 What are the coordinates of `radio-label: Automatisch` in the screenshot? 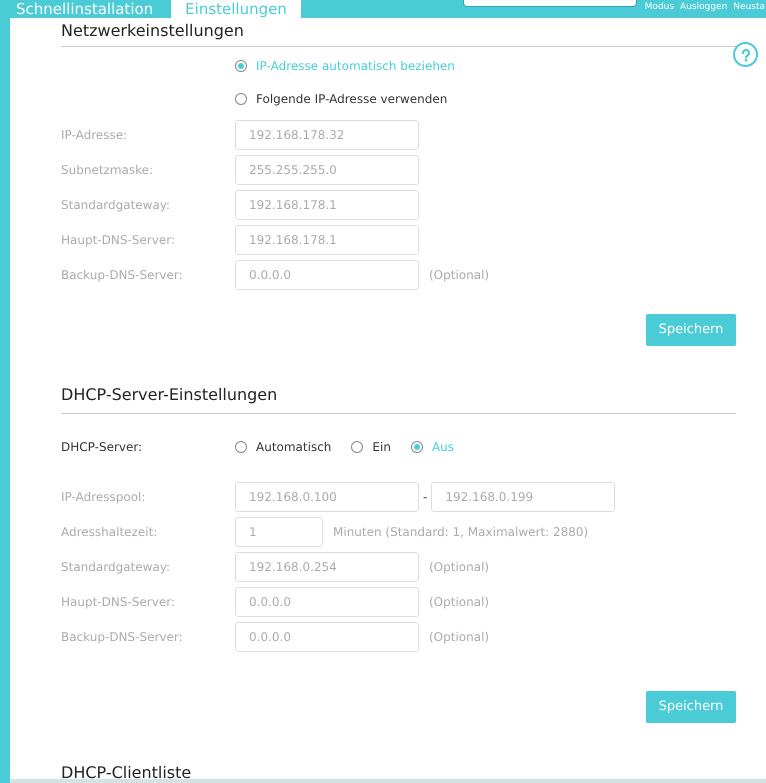 It's located at (294, 447).